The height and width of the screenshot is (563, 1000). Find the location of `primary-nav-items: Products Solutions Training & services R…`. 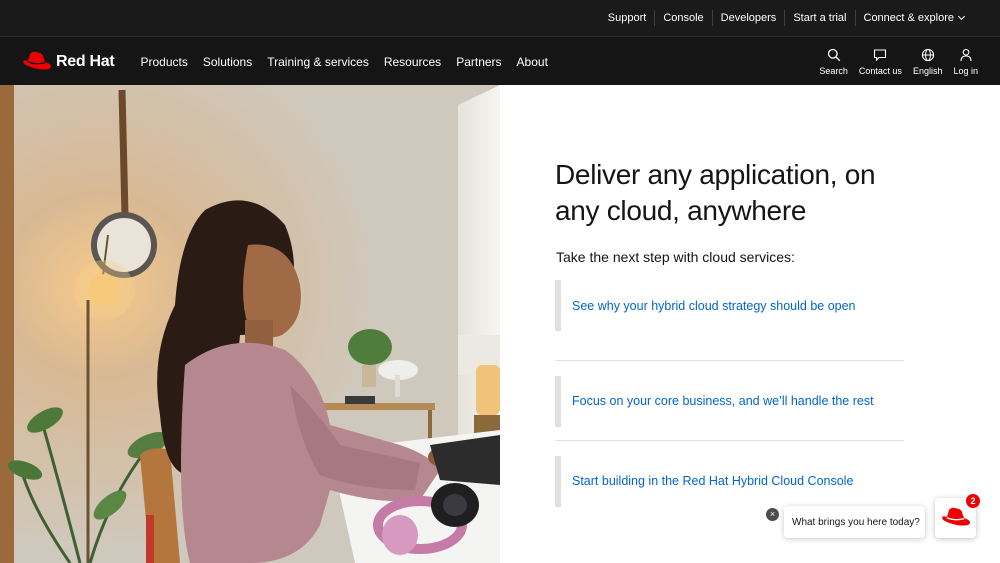

primary-nav-items: Products Solutions Training & services R… is located at coordinates (344, 61).